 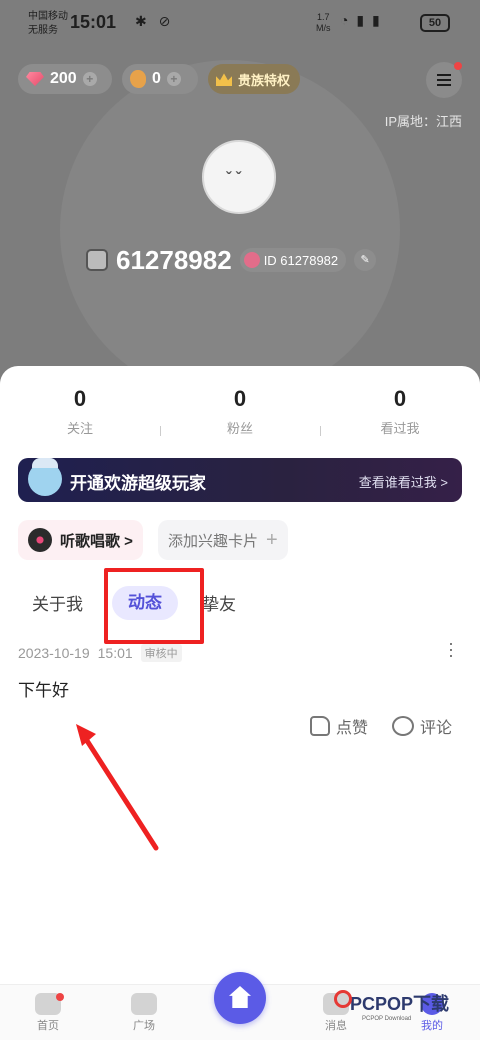 I want to click on network-speed: 1.7 M/s, so click(x=323, y=22).